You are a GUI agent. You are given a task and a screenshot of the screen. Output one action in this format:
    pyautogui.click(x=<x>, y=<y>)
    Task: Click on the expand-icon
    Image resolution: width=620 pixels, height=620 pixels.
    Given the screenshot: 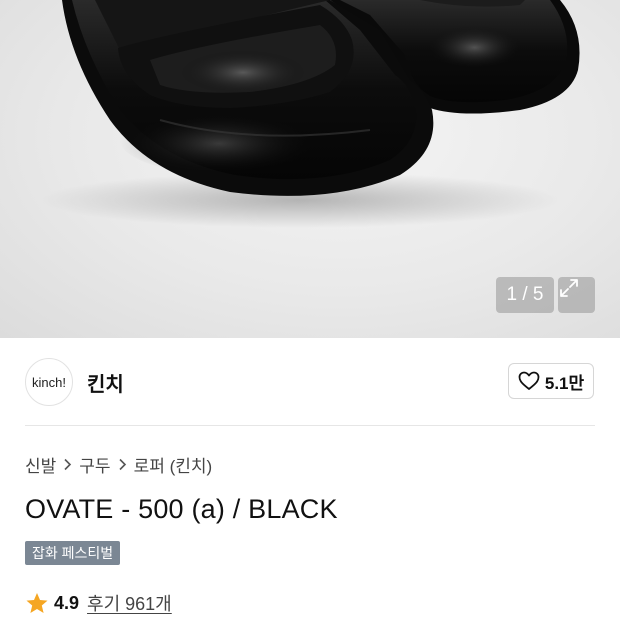 What is the action you would take?
    pyautogui.click(x=569, y=288)
    